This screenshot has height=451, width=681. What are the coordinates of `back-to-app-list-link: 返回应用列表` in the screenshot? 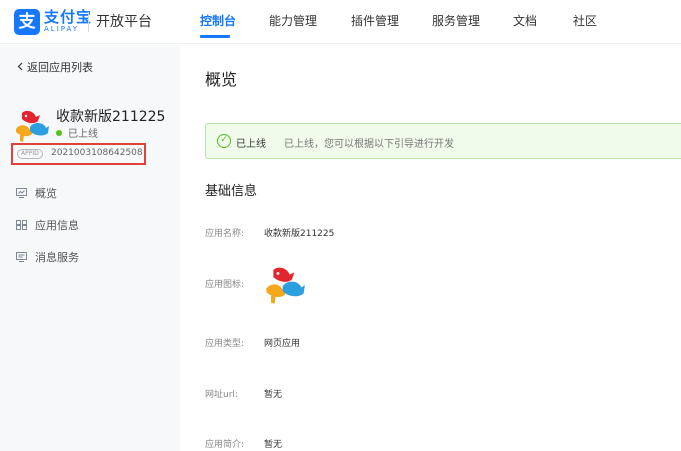 It's located at (55, 67).